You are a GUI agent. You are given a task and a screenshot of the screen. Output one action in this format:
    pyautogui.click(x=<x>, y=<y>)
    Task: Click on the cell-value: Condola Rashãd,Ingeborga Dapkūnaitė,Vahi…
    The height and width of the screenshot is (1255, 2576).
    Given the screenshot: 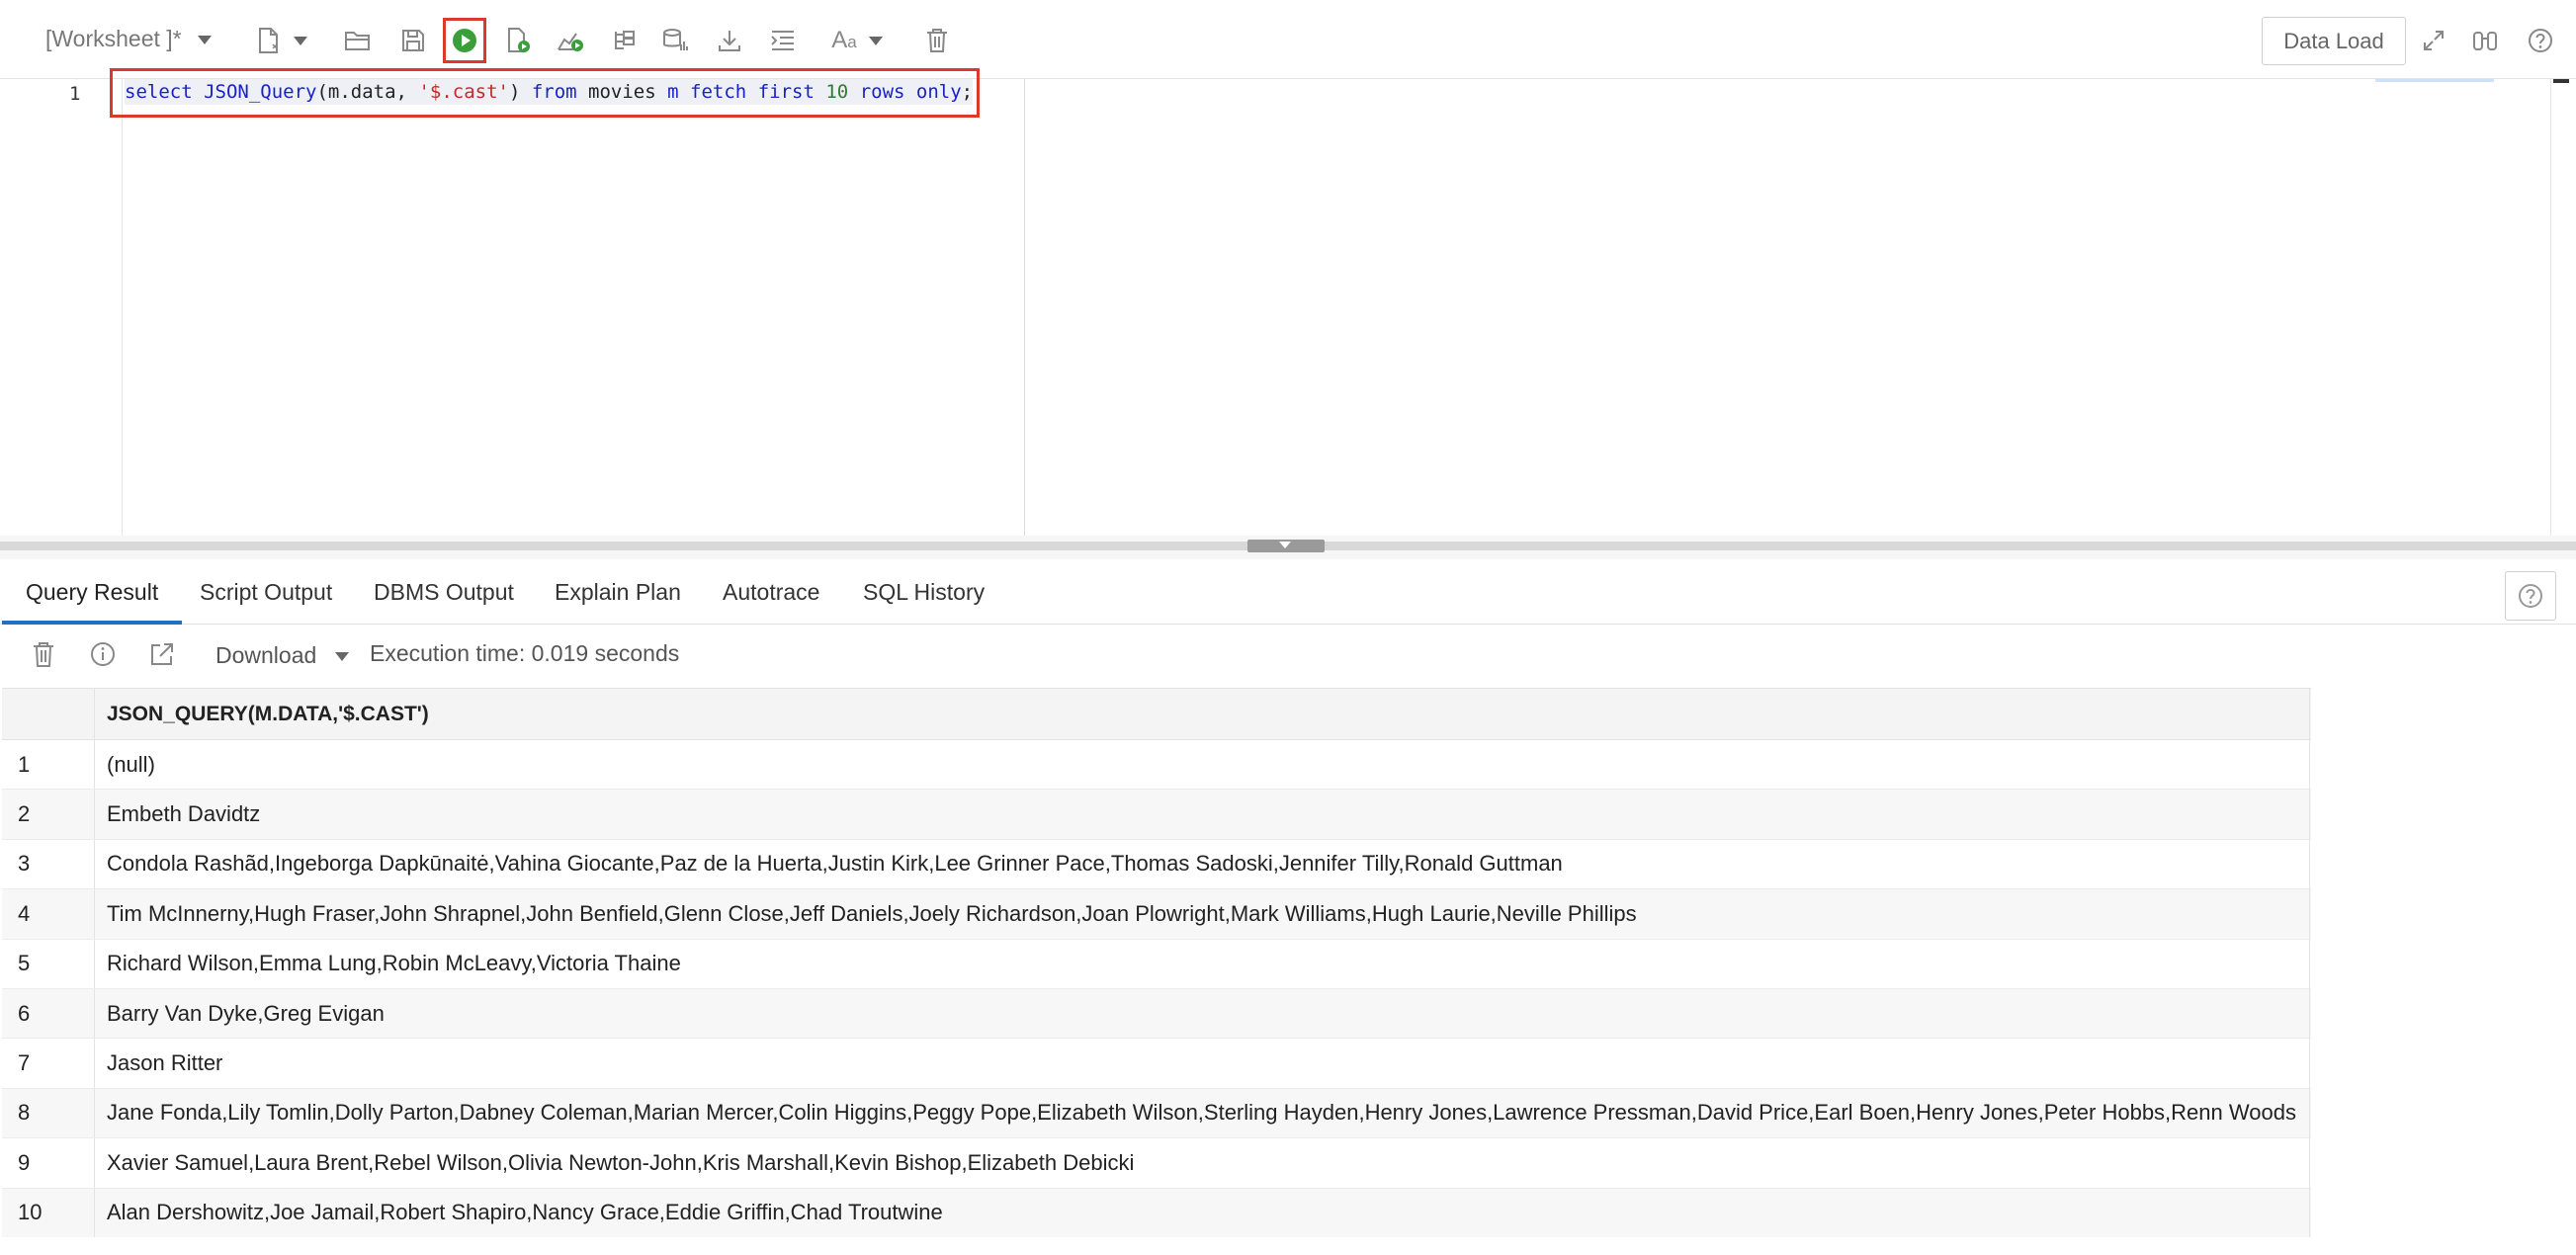 What is the action you would take?
    pyautogui.click(x=1203, y=864)
    